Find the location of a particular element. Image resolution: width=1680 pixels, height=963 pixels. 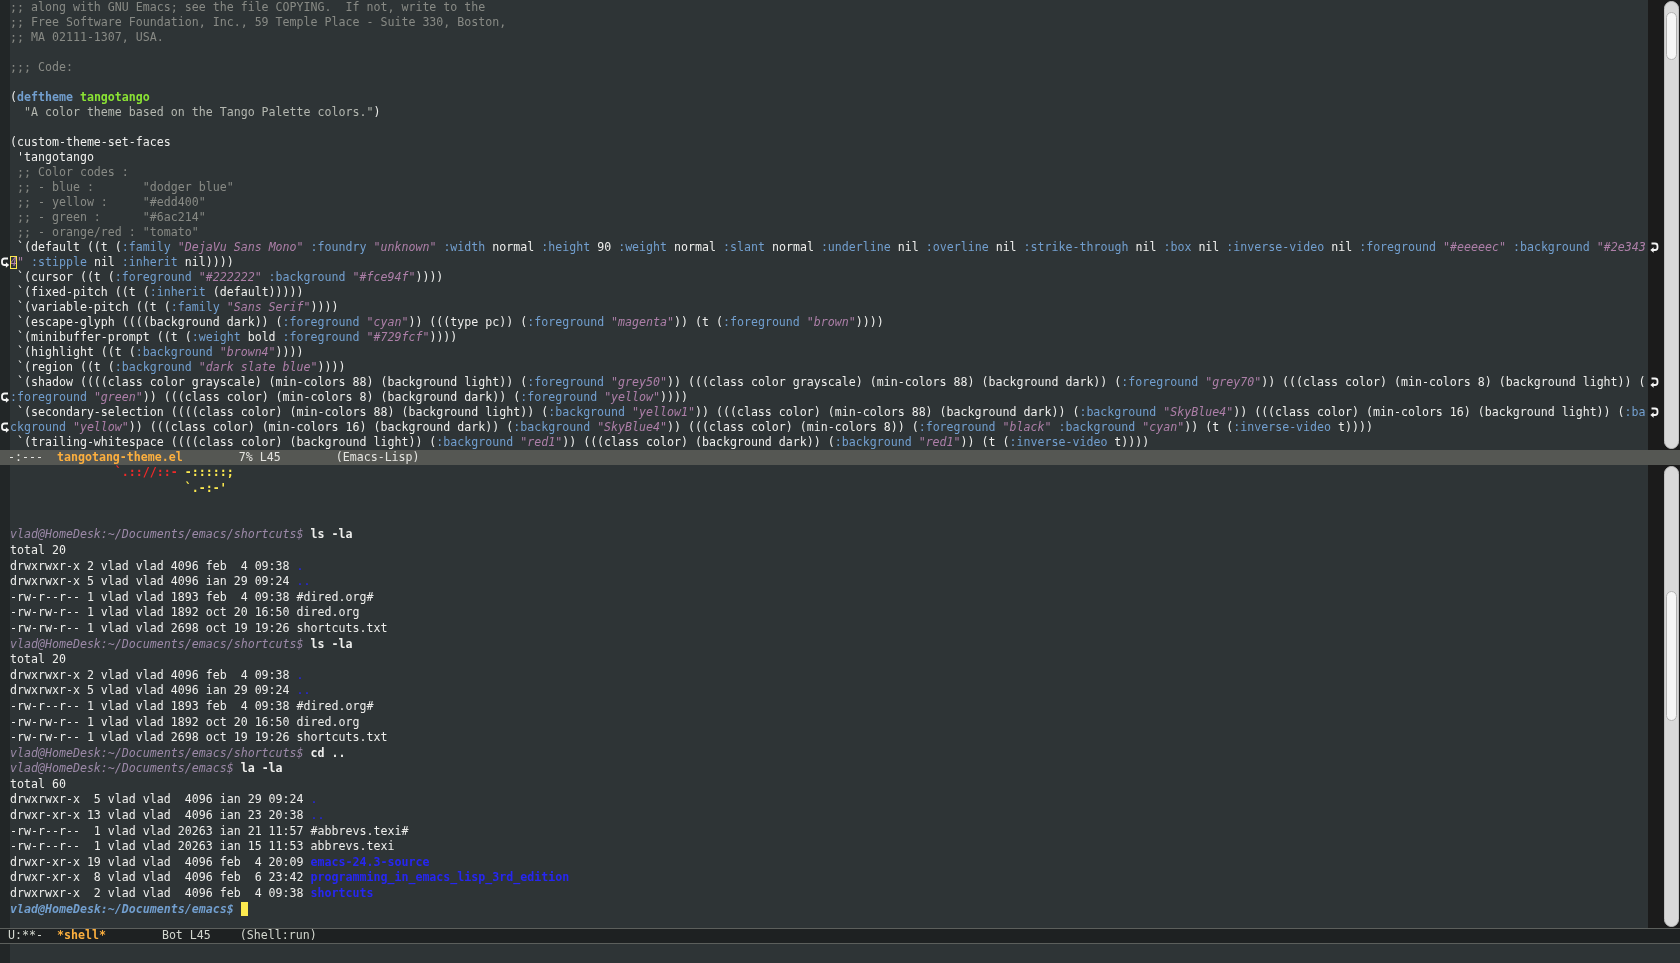

code-line: `(variable-pitch ((t (:family "Sans Serif")))) is located at coordinates (177, 307).